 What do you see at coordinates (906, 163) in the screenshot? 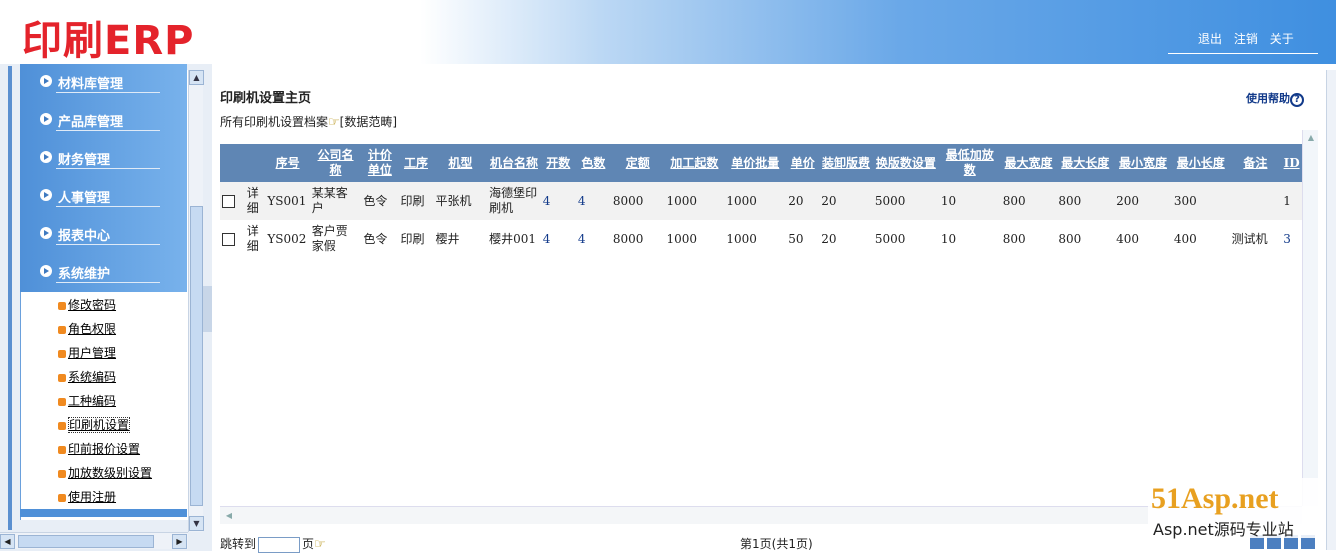
I see `col-plate-set: 换版数设置` at bounding box center [906, 163].